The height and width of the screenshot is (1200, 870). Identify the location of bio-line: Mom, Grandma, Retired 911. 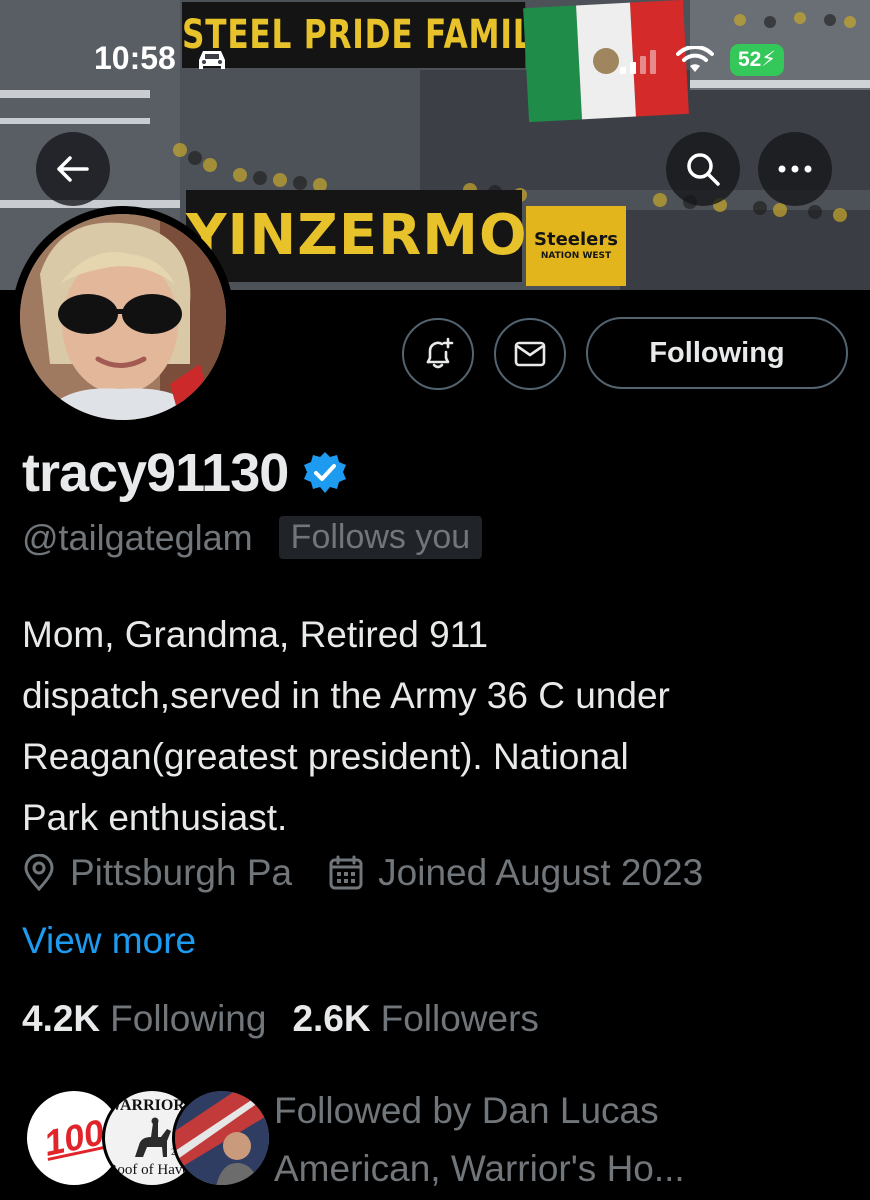
(255, 634).